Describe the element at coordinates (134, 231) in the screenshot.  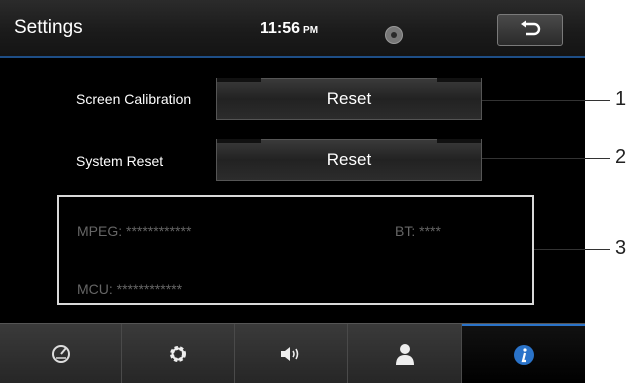
I see `mpeg-version: MPEG: ************` at that location.